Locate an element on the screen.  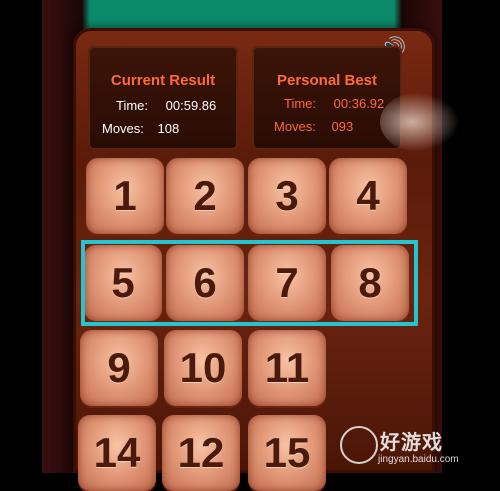
tile-1: 1 is located at coordinates (125, 196).